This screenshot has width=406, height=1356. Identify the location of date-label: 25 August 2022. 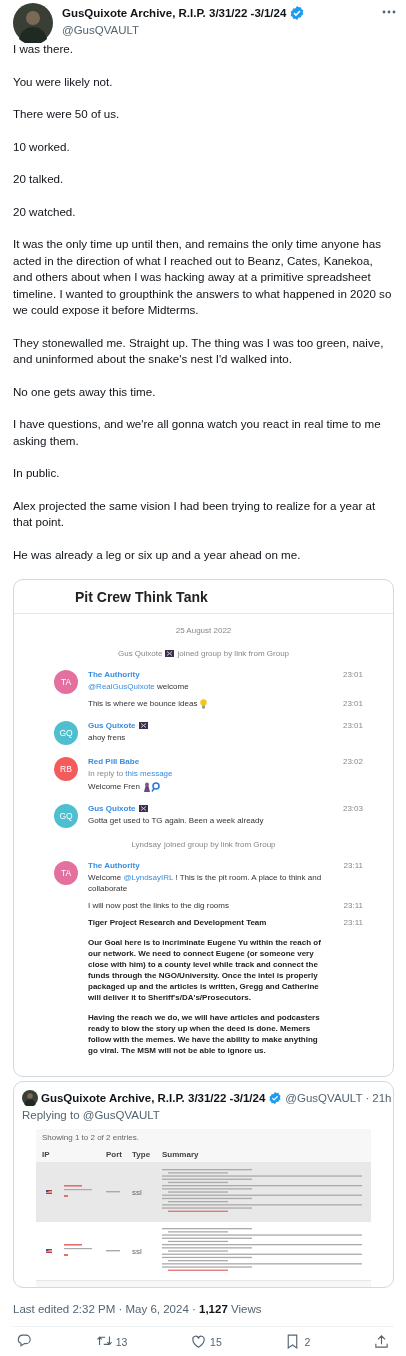
(203, 630).